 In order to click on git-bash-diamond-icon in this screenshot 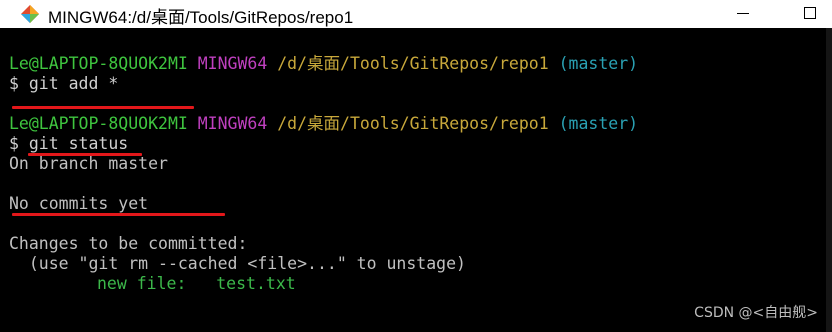, I will do `click(30, 14)`.